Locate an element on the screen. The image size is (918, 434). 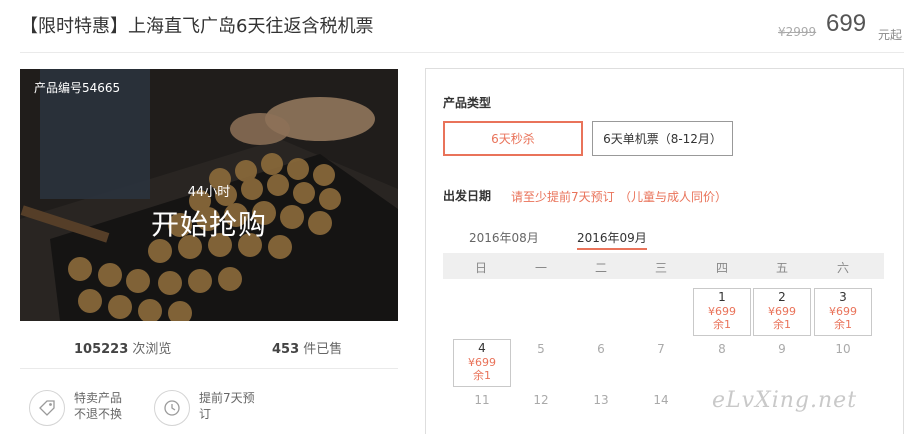
calendar-day: 6 is located at coordinates (601, 365).